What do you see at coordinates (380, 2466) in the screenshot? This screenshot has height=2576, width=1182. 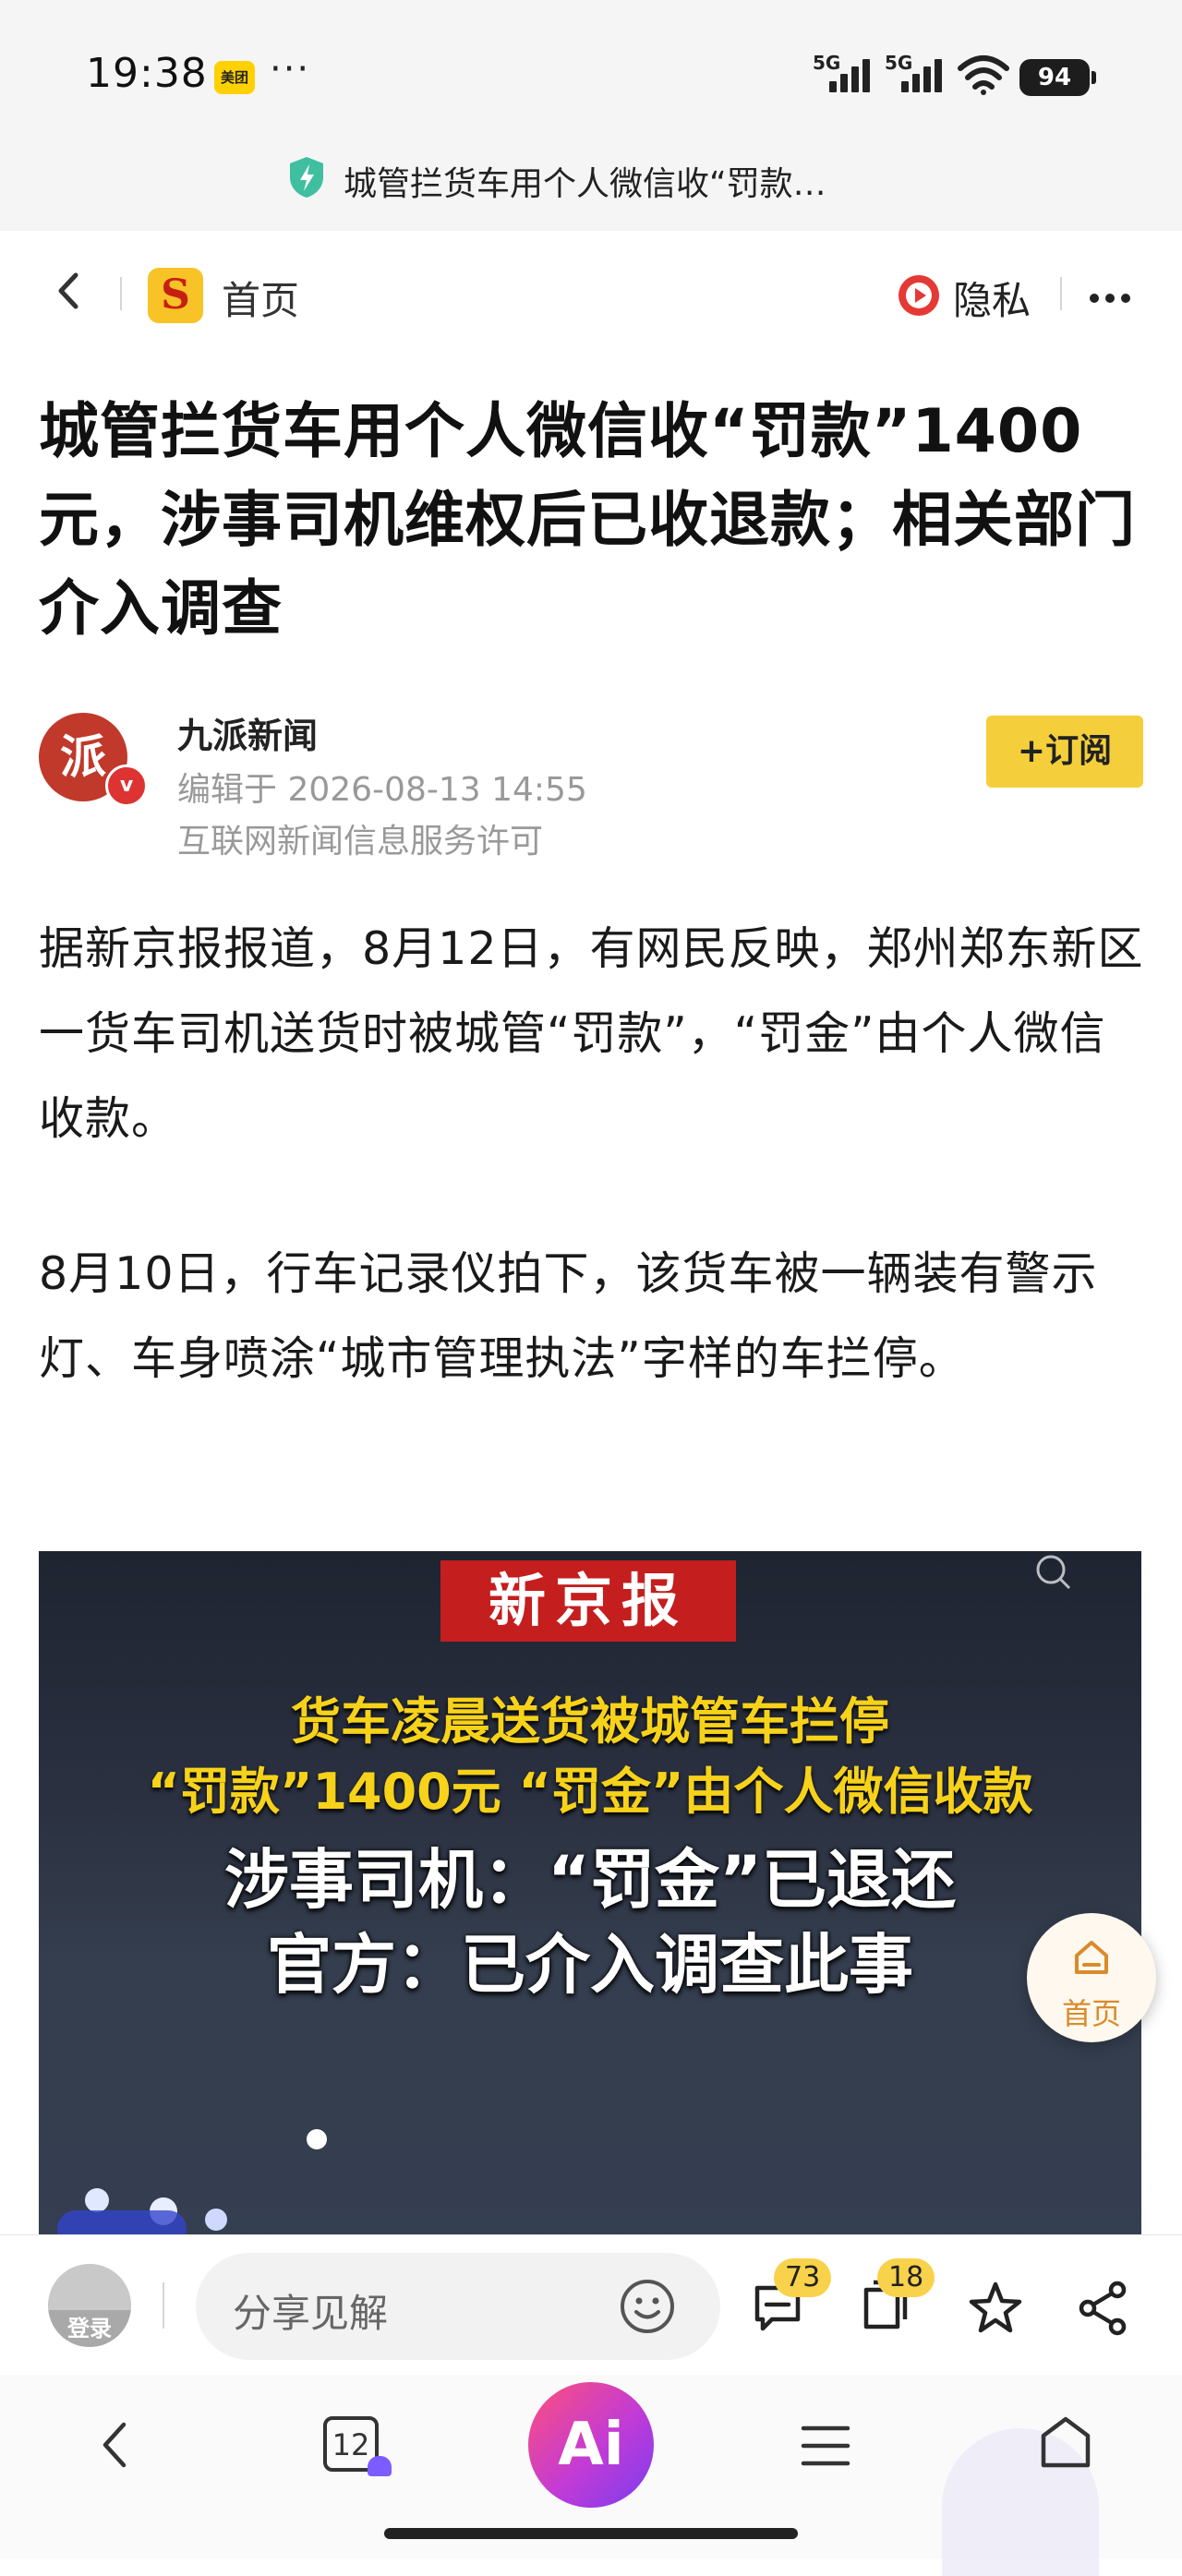 I see `tab-assistant-icon` at bounding box center [380, 2466].